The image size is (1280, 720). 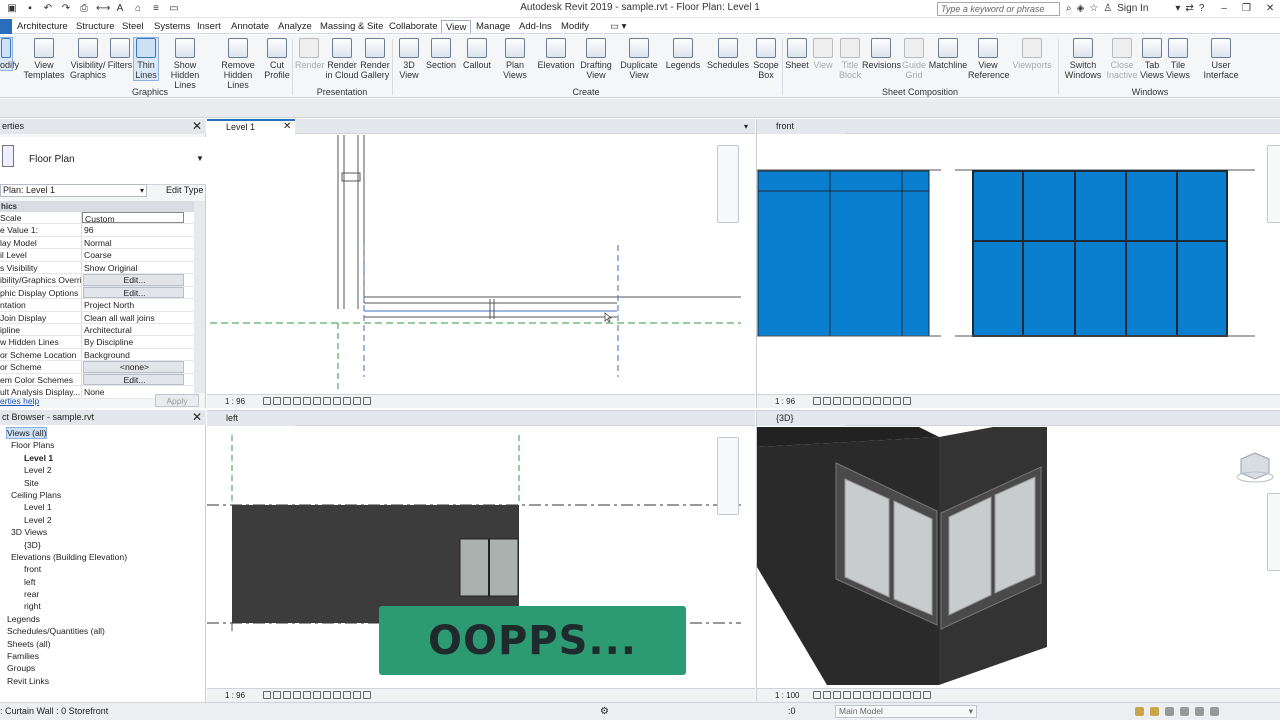 I want to click on select-underlay-icon, so click(x=1154, y=711).